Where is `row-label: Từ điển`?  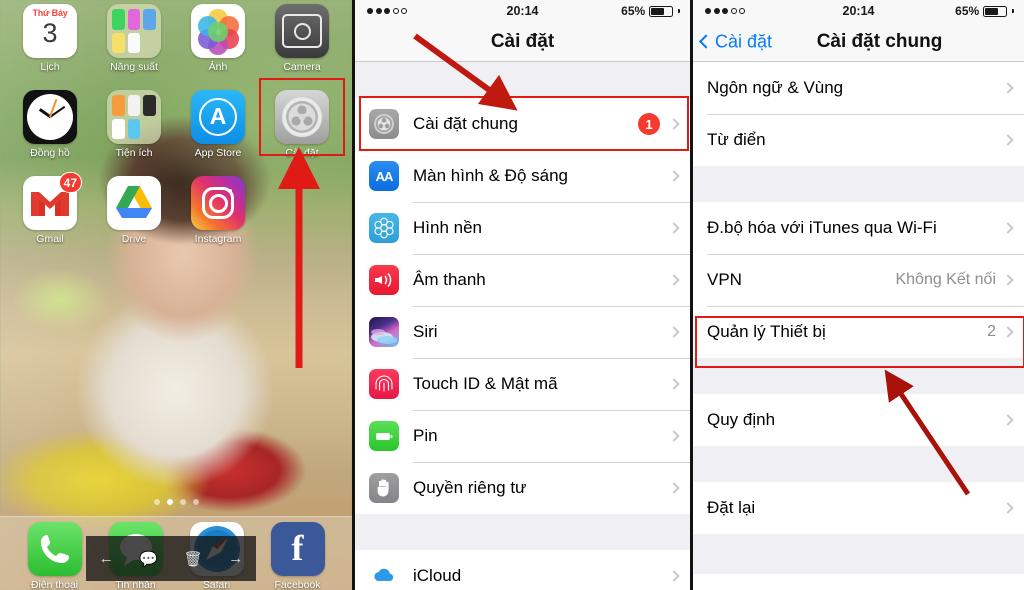 row-label: Từ điển is located at coordinates (736, 139).